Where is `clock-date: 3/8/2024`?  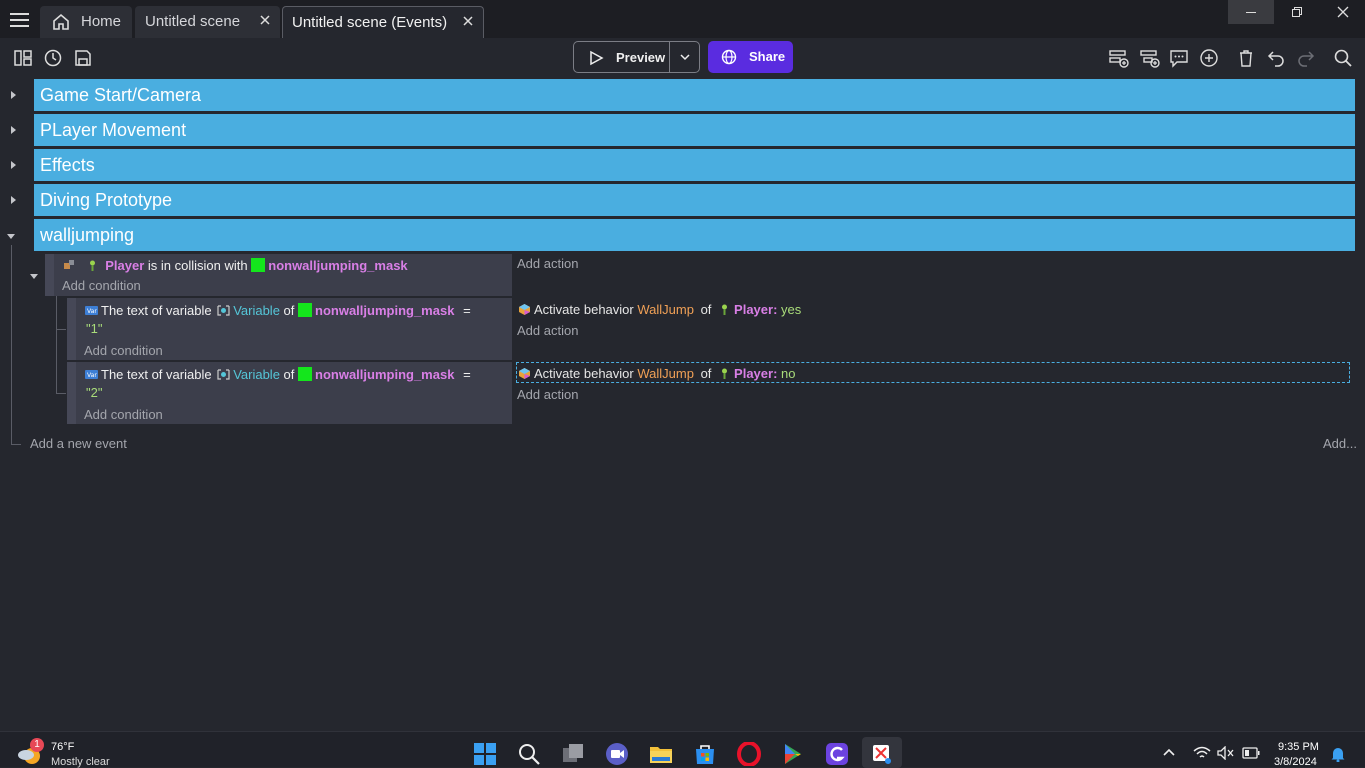 clock-date: 3/8/2024 is located at coordinates (1295, 762).